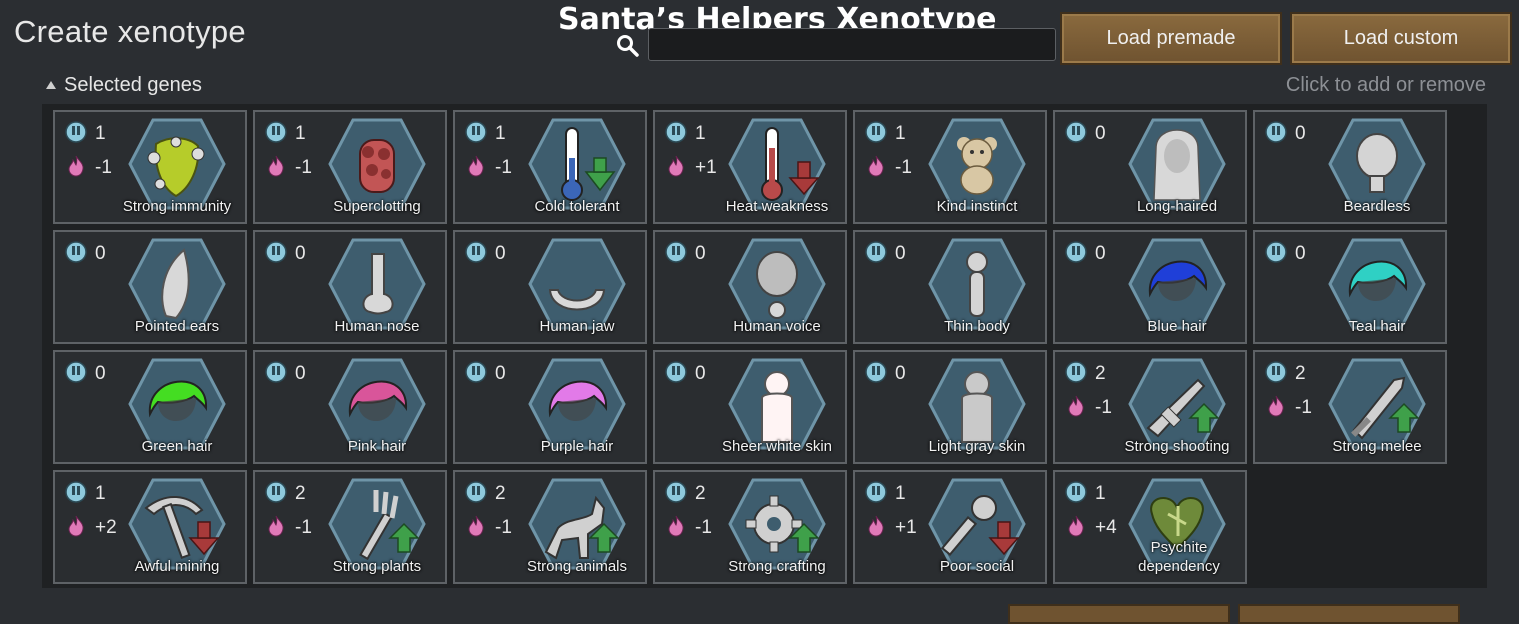  Describe the element at coordinates (1350, 287) in the screenshot. I see `gene-card: 0 Teal hair` at that location.